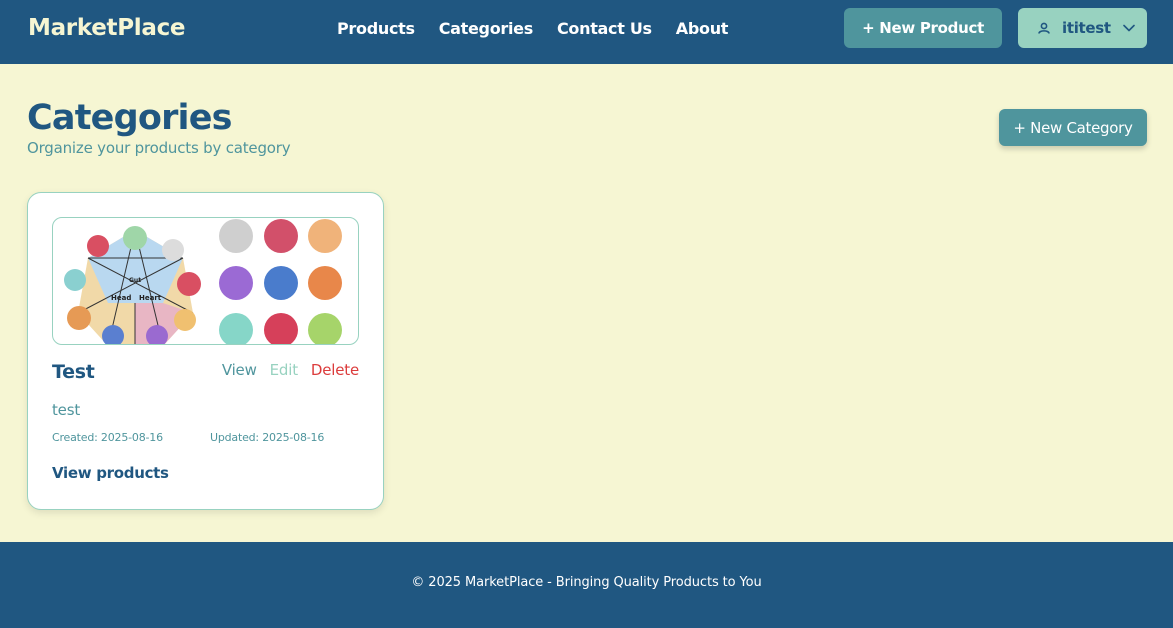 The height and width of the screenshot is (628, 1173). What do you see at coordinates (205, 281) in the screenshot?
I see `category-image: Gut Head Heart` at bounding box center [205, 281].